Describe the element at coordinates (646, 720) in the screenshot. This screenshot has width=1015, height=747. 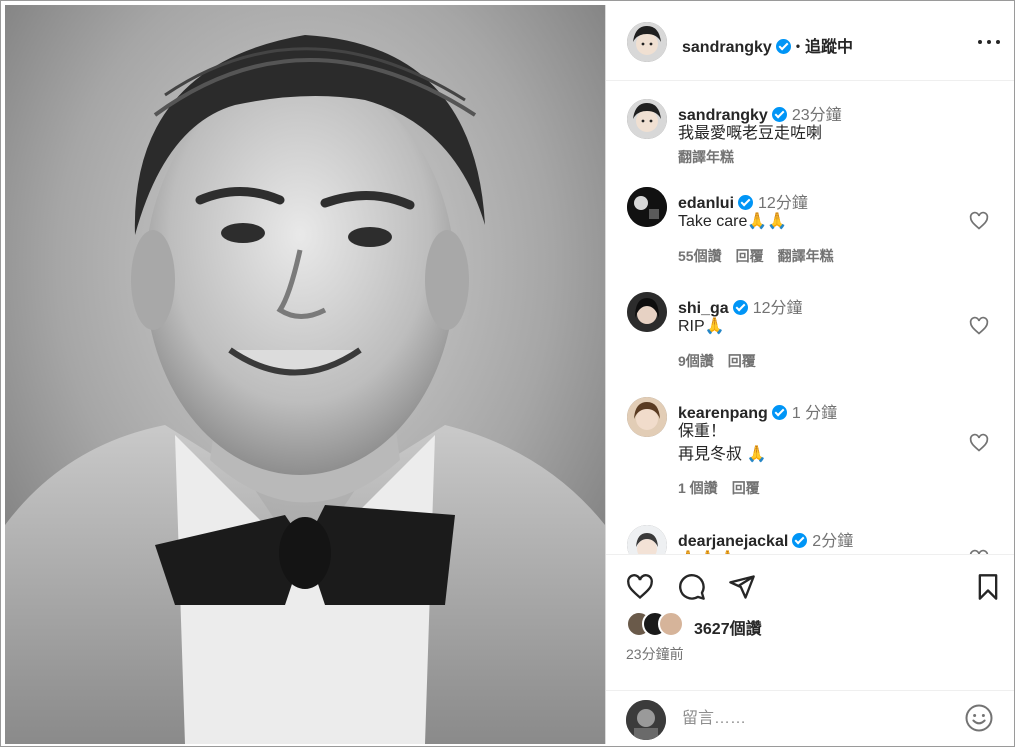
I see `current-user-avatar` at that location.